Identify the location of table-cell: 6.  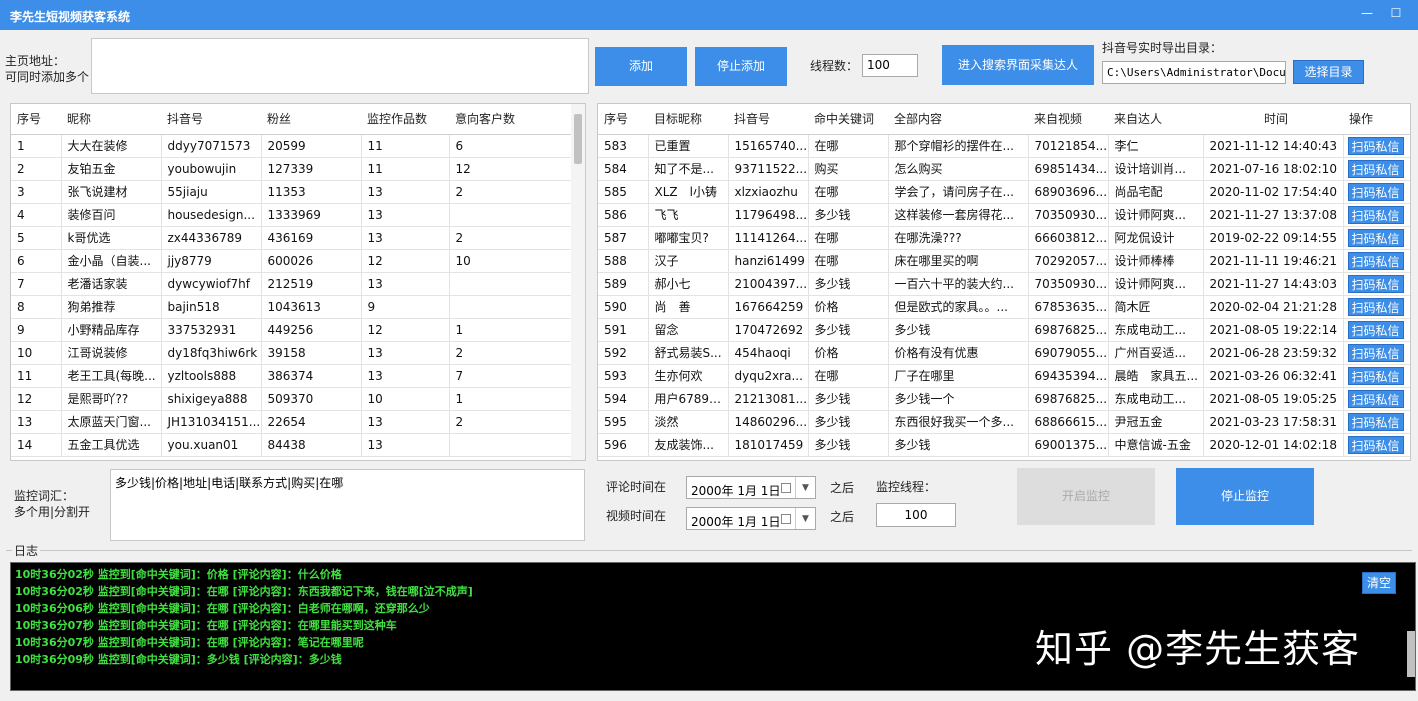
(511, 146).